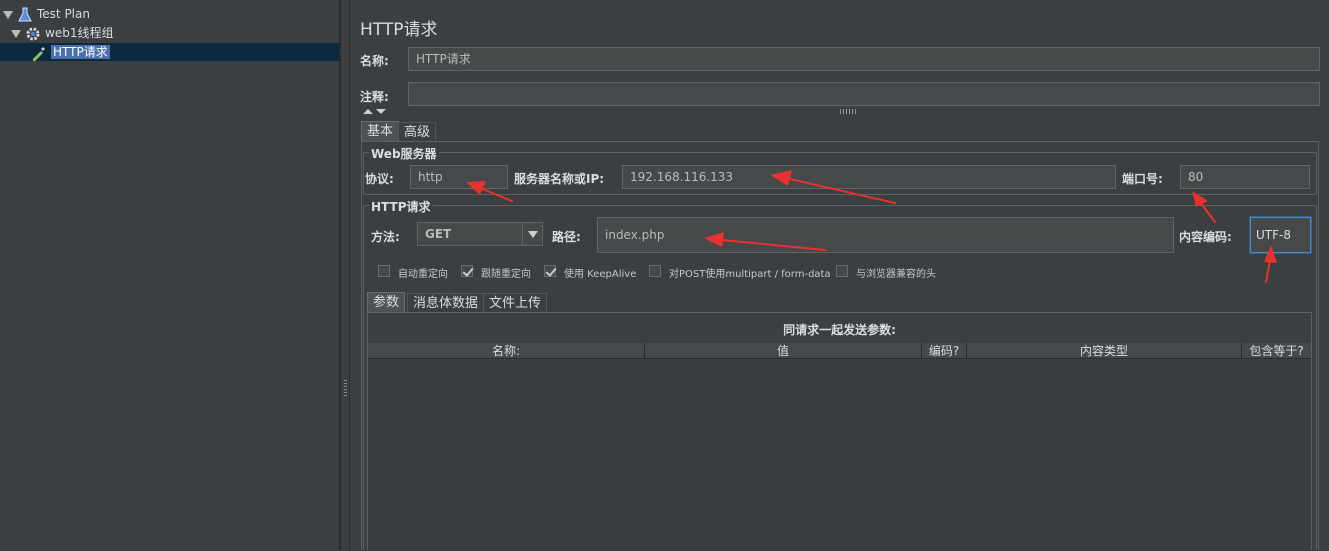  I want to click on http-request-group-title: HTTP请求, so click(401, 206).